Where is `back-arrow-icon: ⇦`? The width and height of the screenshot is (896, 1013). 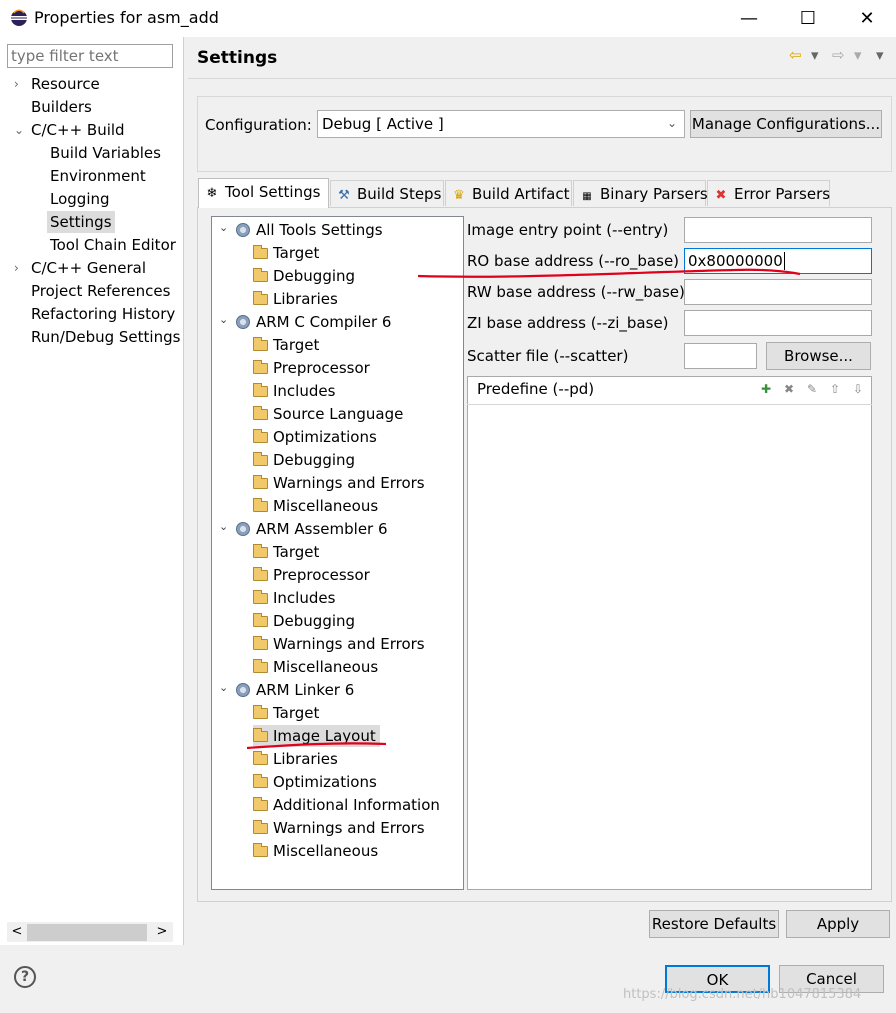 back-arrow-icon: ⇦ is located at coordinates (795, 55).